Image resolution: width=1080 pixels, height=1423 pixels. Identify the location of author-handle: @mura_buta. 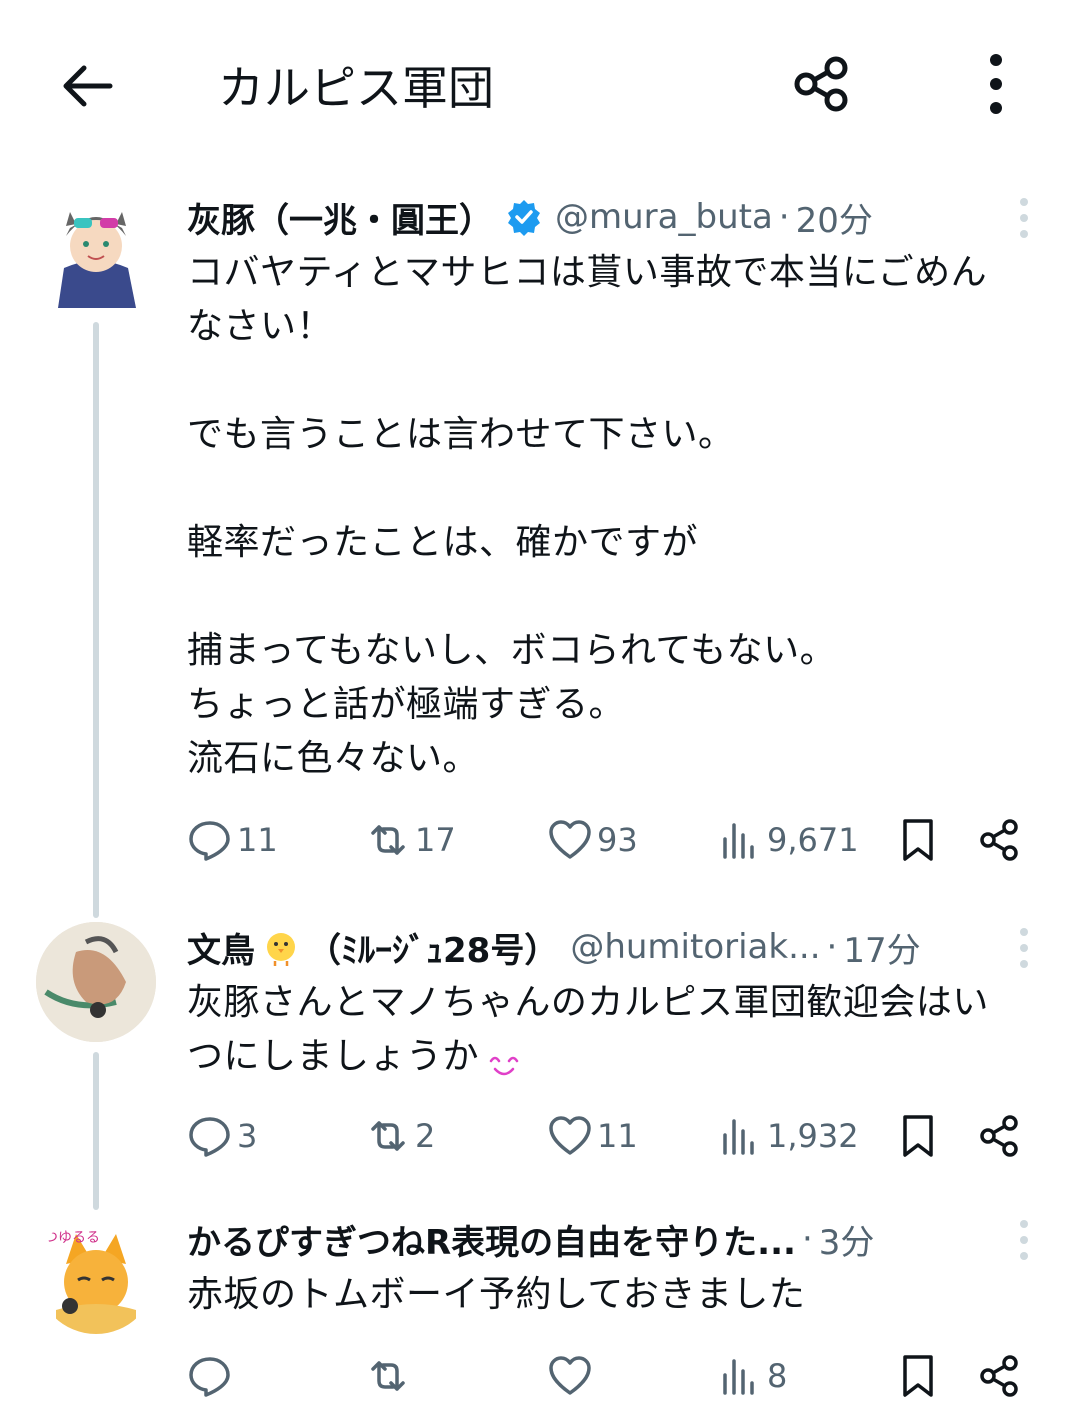
(664, 217).